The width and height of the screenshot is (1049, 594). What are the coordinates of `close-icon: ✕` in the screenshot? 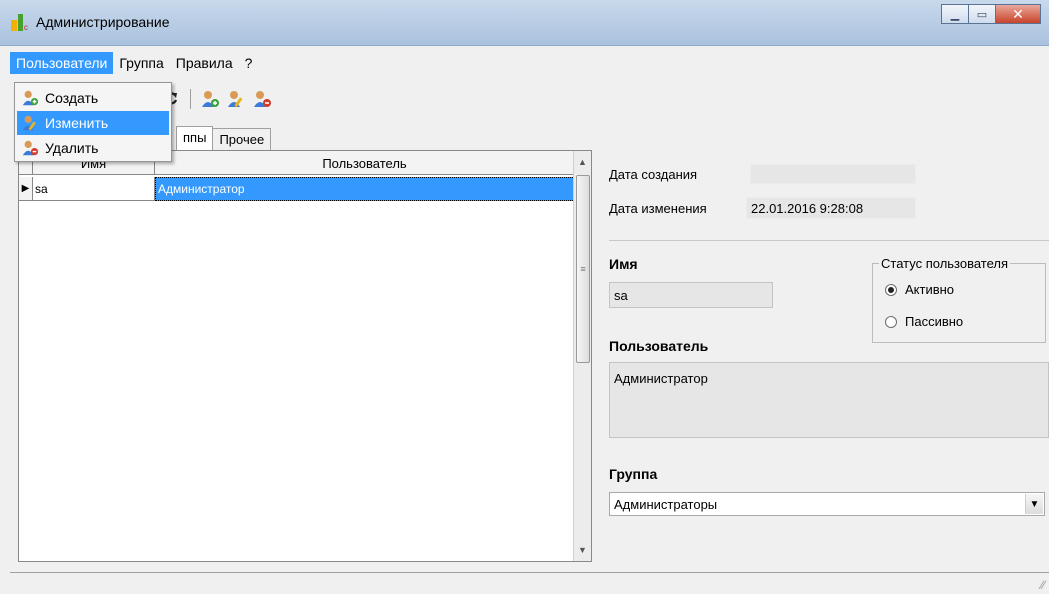 It's located at (1018, 13).